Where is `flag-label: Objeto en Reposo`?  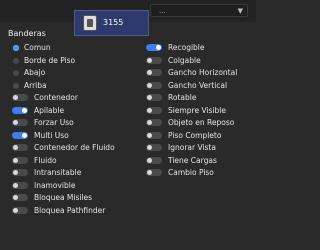 flag-label: Objeto en Reposo is located at coordinates (201, 122).